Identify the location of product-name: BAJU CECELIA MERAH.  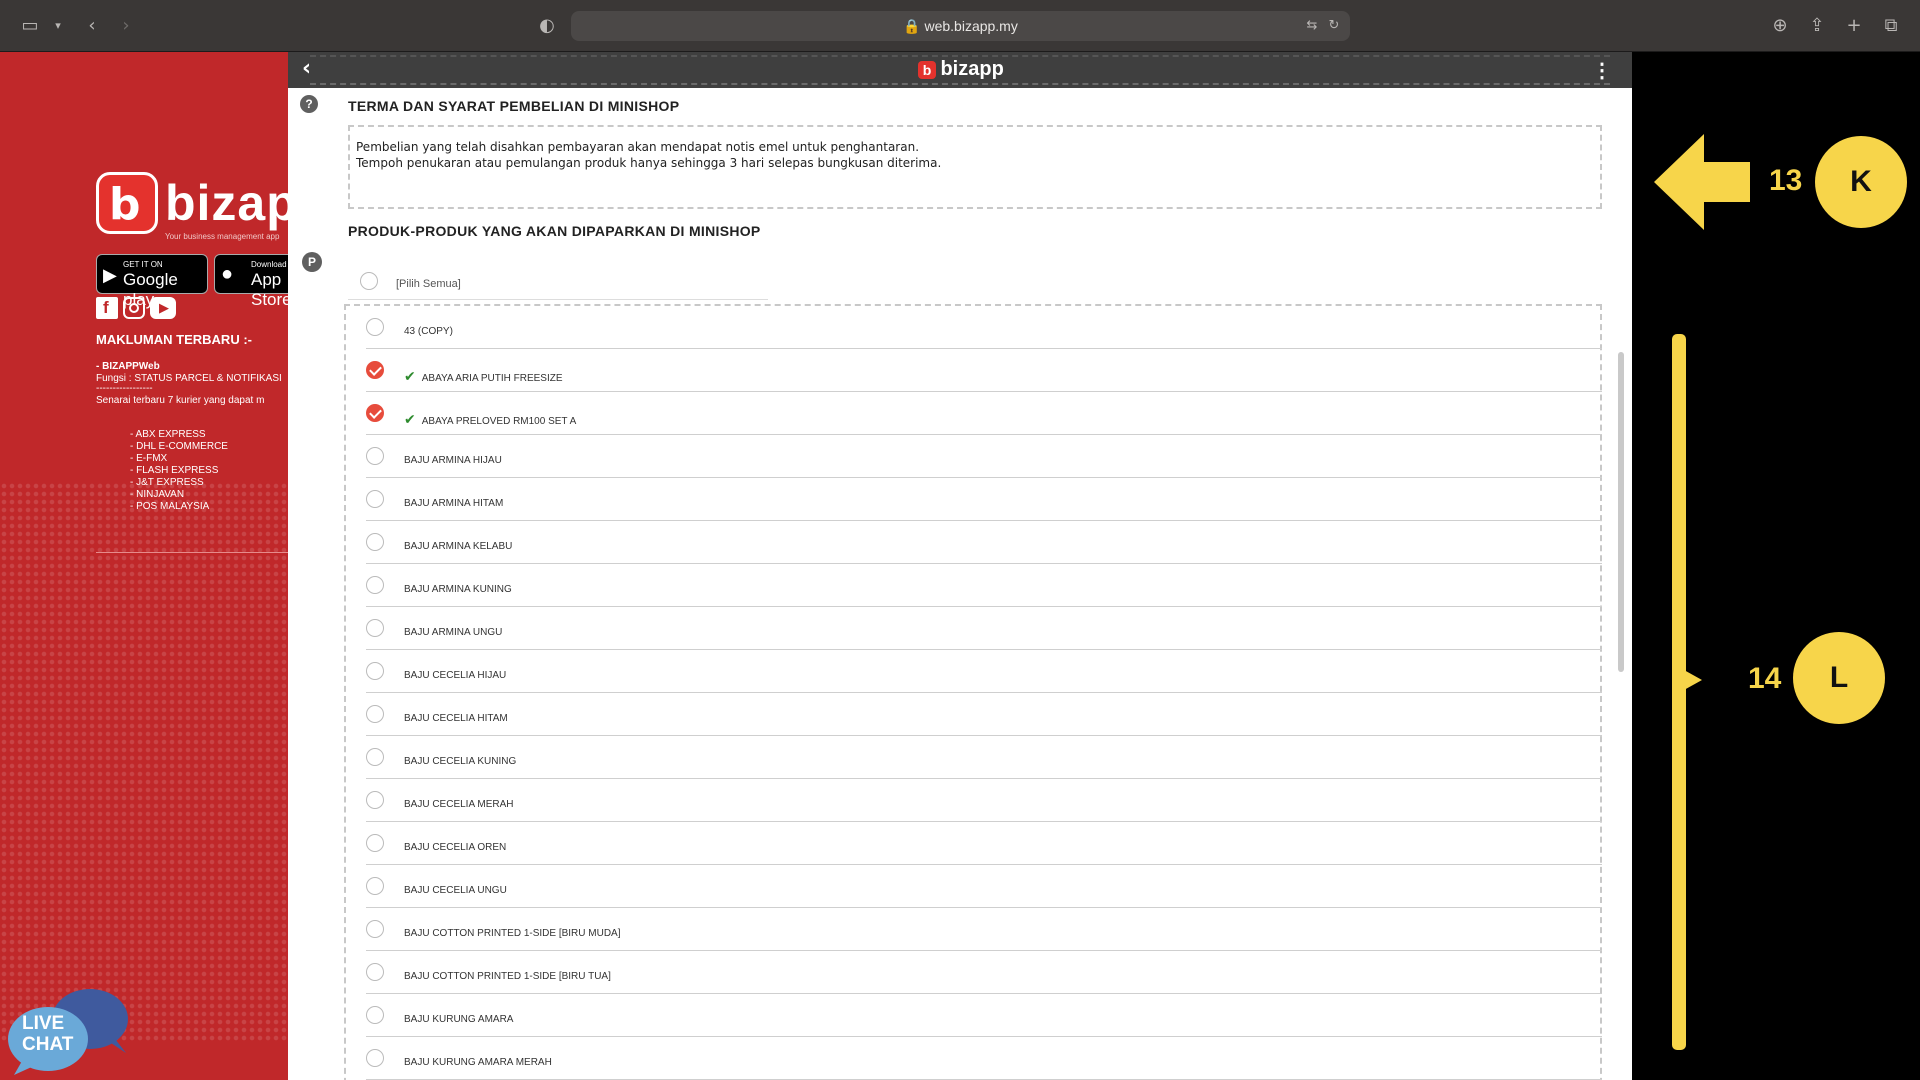
(458, 804).